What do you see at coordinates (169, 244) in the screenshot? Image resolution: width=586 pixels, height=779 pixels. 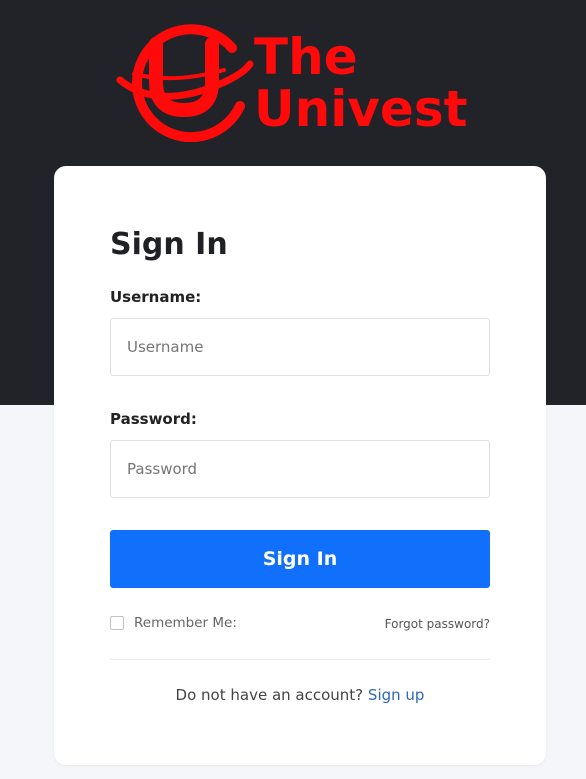 I see `page-title: Sign In` at bounding box center [169, 244].